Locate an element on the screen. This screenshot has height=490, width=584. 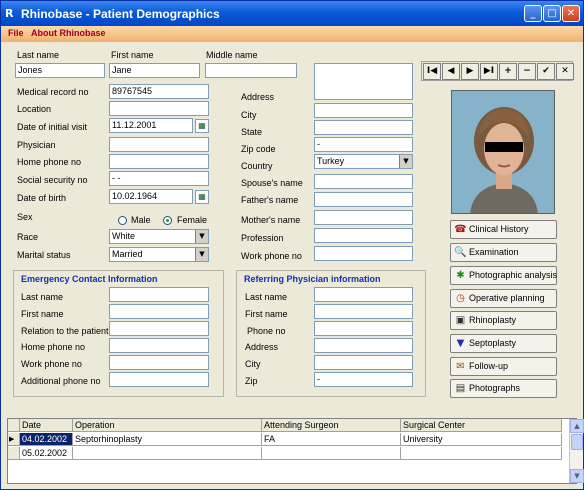
grid-header-operation: Operation is located at coordinates (167, 425).